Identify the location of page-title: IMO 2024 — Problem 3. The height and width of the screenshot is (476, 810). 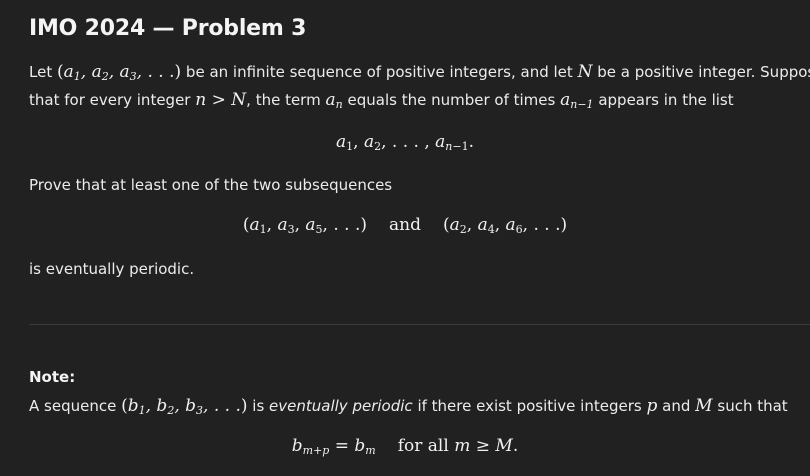
(168, 28).